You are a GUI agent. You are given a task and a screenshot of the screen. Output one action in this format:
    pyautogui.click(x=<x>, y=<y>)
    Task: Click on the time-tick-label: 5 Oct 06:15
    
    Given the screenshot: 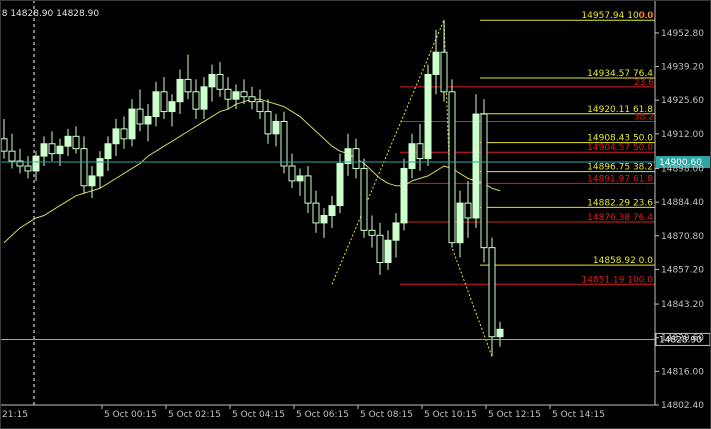 What is the action you would take?
    pyautogui.click(x=322, y=415)
    